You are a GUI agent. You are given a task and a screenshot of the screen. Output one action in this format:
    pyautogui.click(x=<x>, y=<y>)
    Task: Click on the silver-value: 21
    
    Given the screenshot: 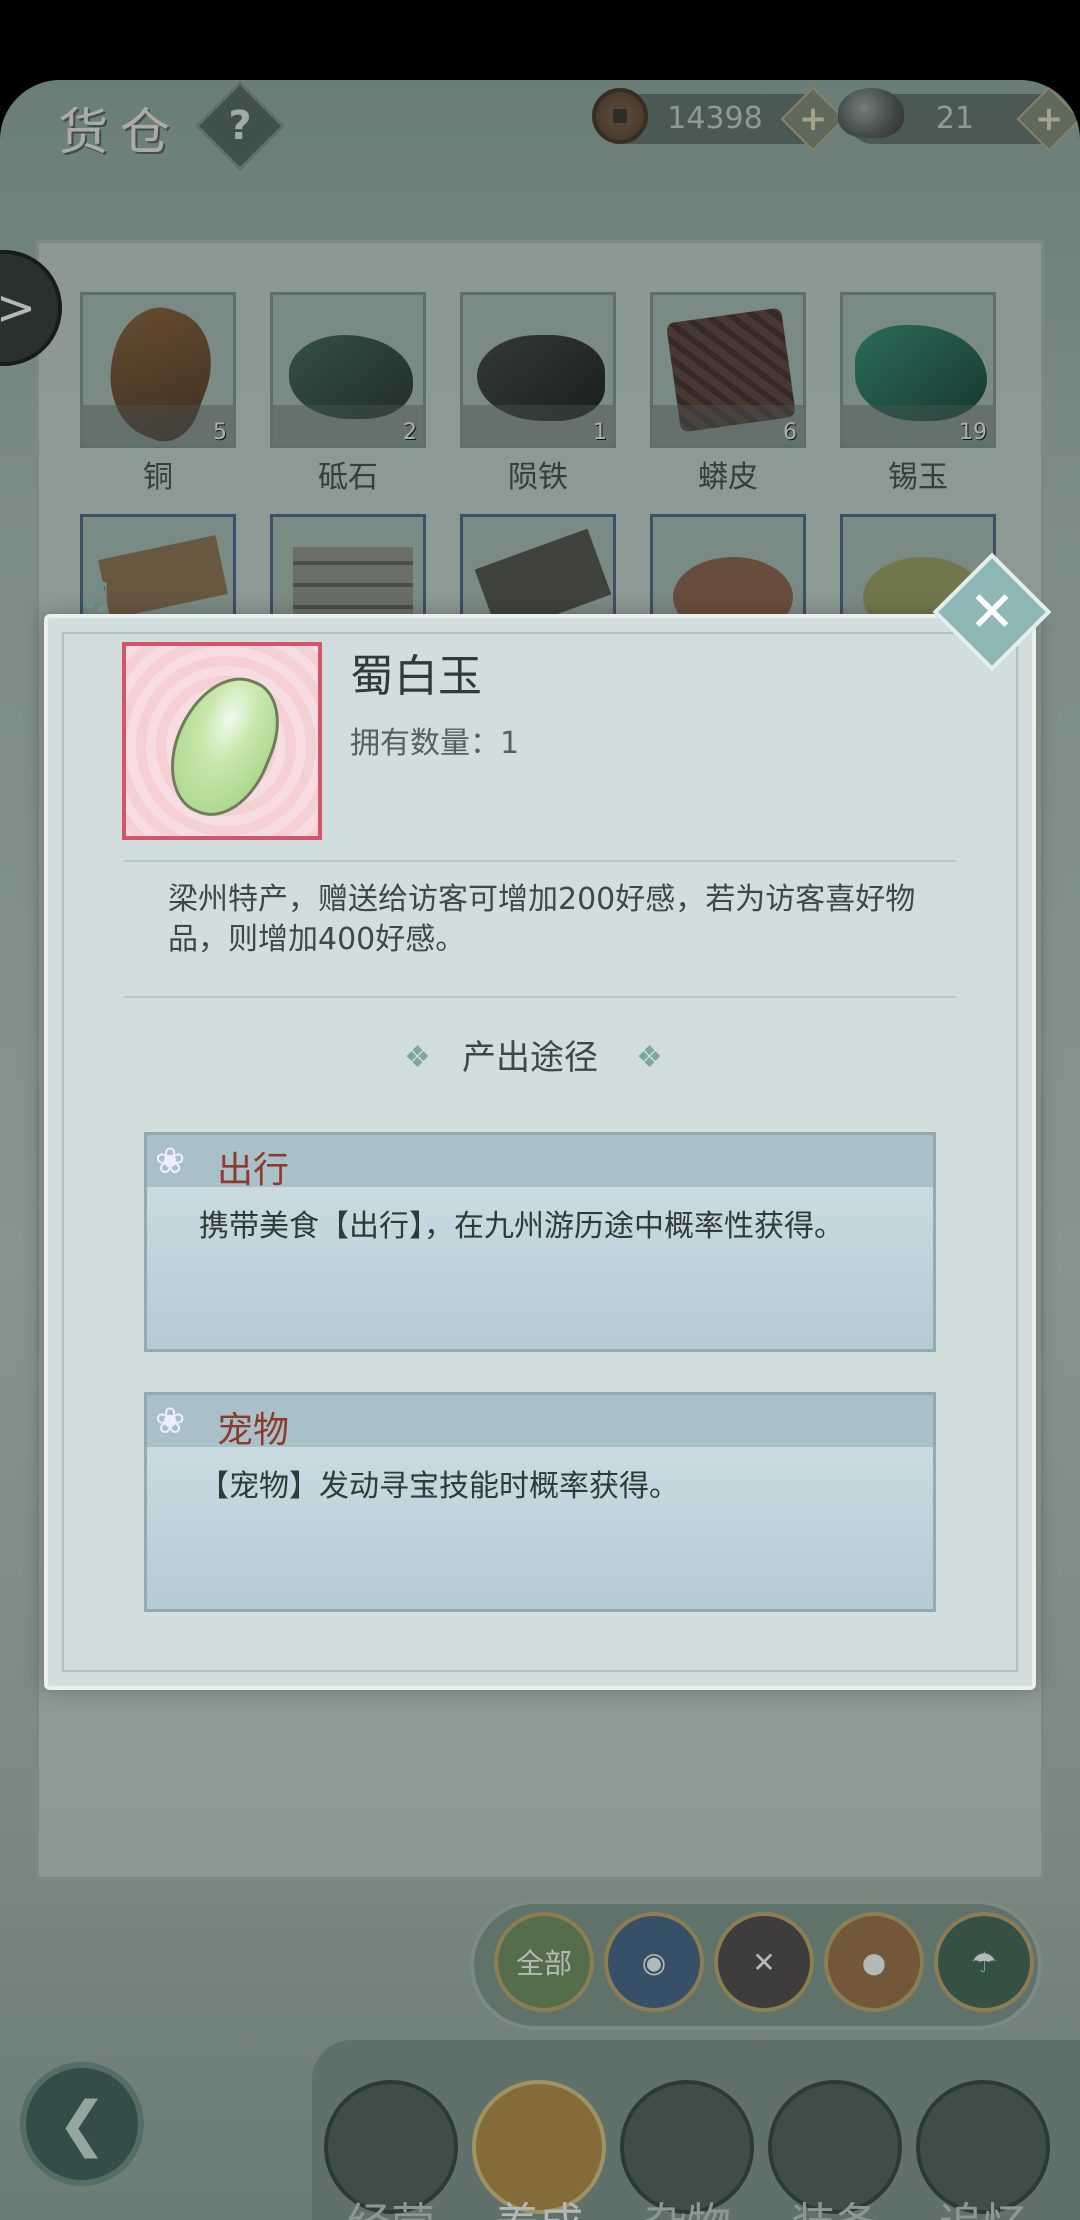 What is the action you would take?
    pyautogui.click(x=955, y=118)
    